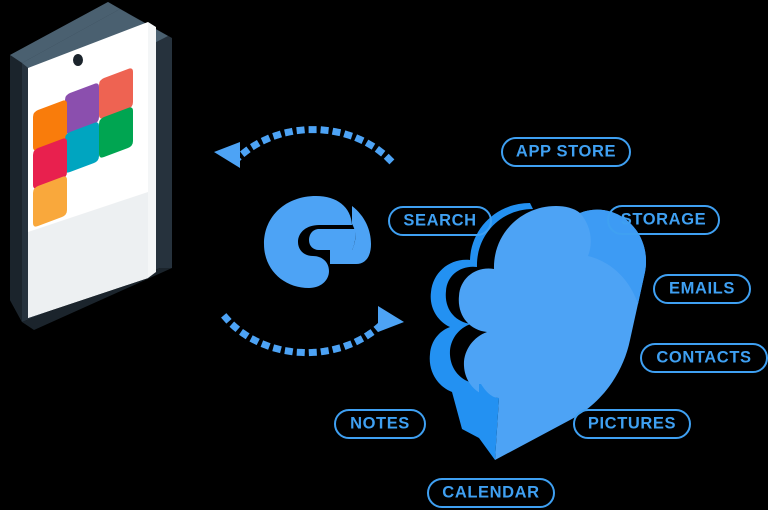  I want to click on tablet-camera-icon, so click(78, 60).